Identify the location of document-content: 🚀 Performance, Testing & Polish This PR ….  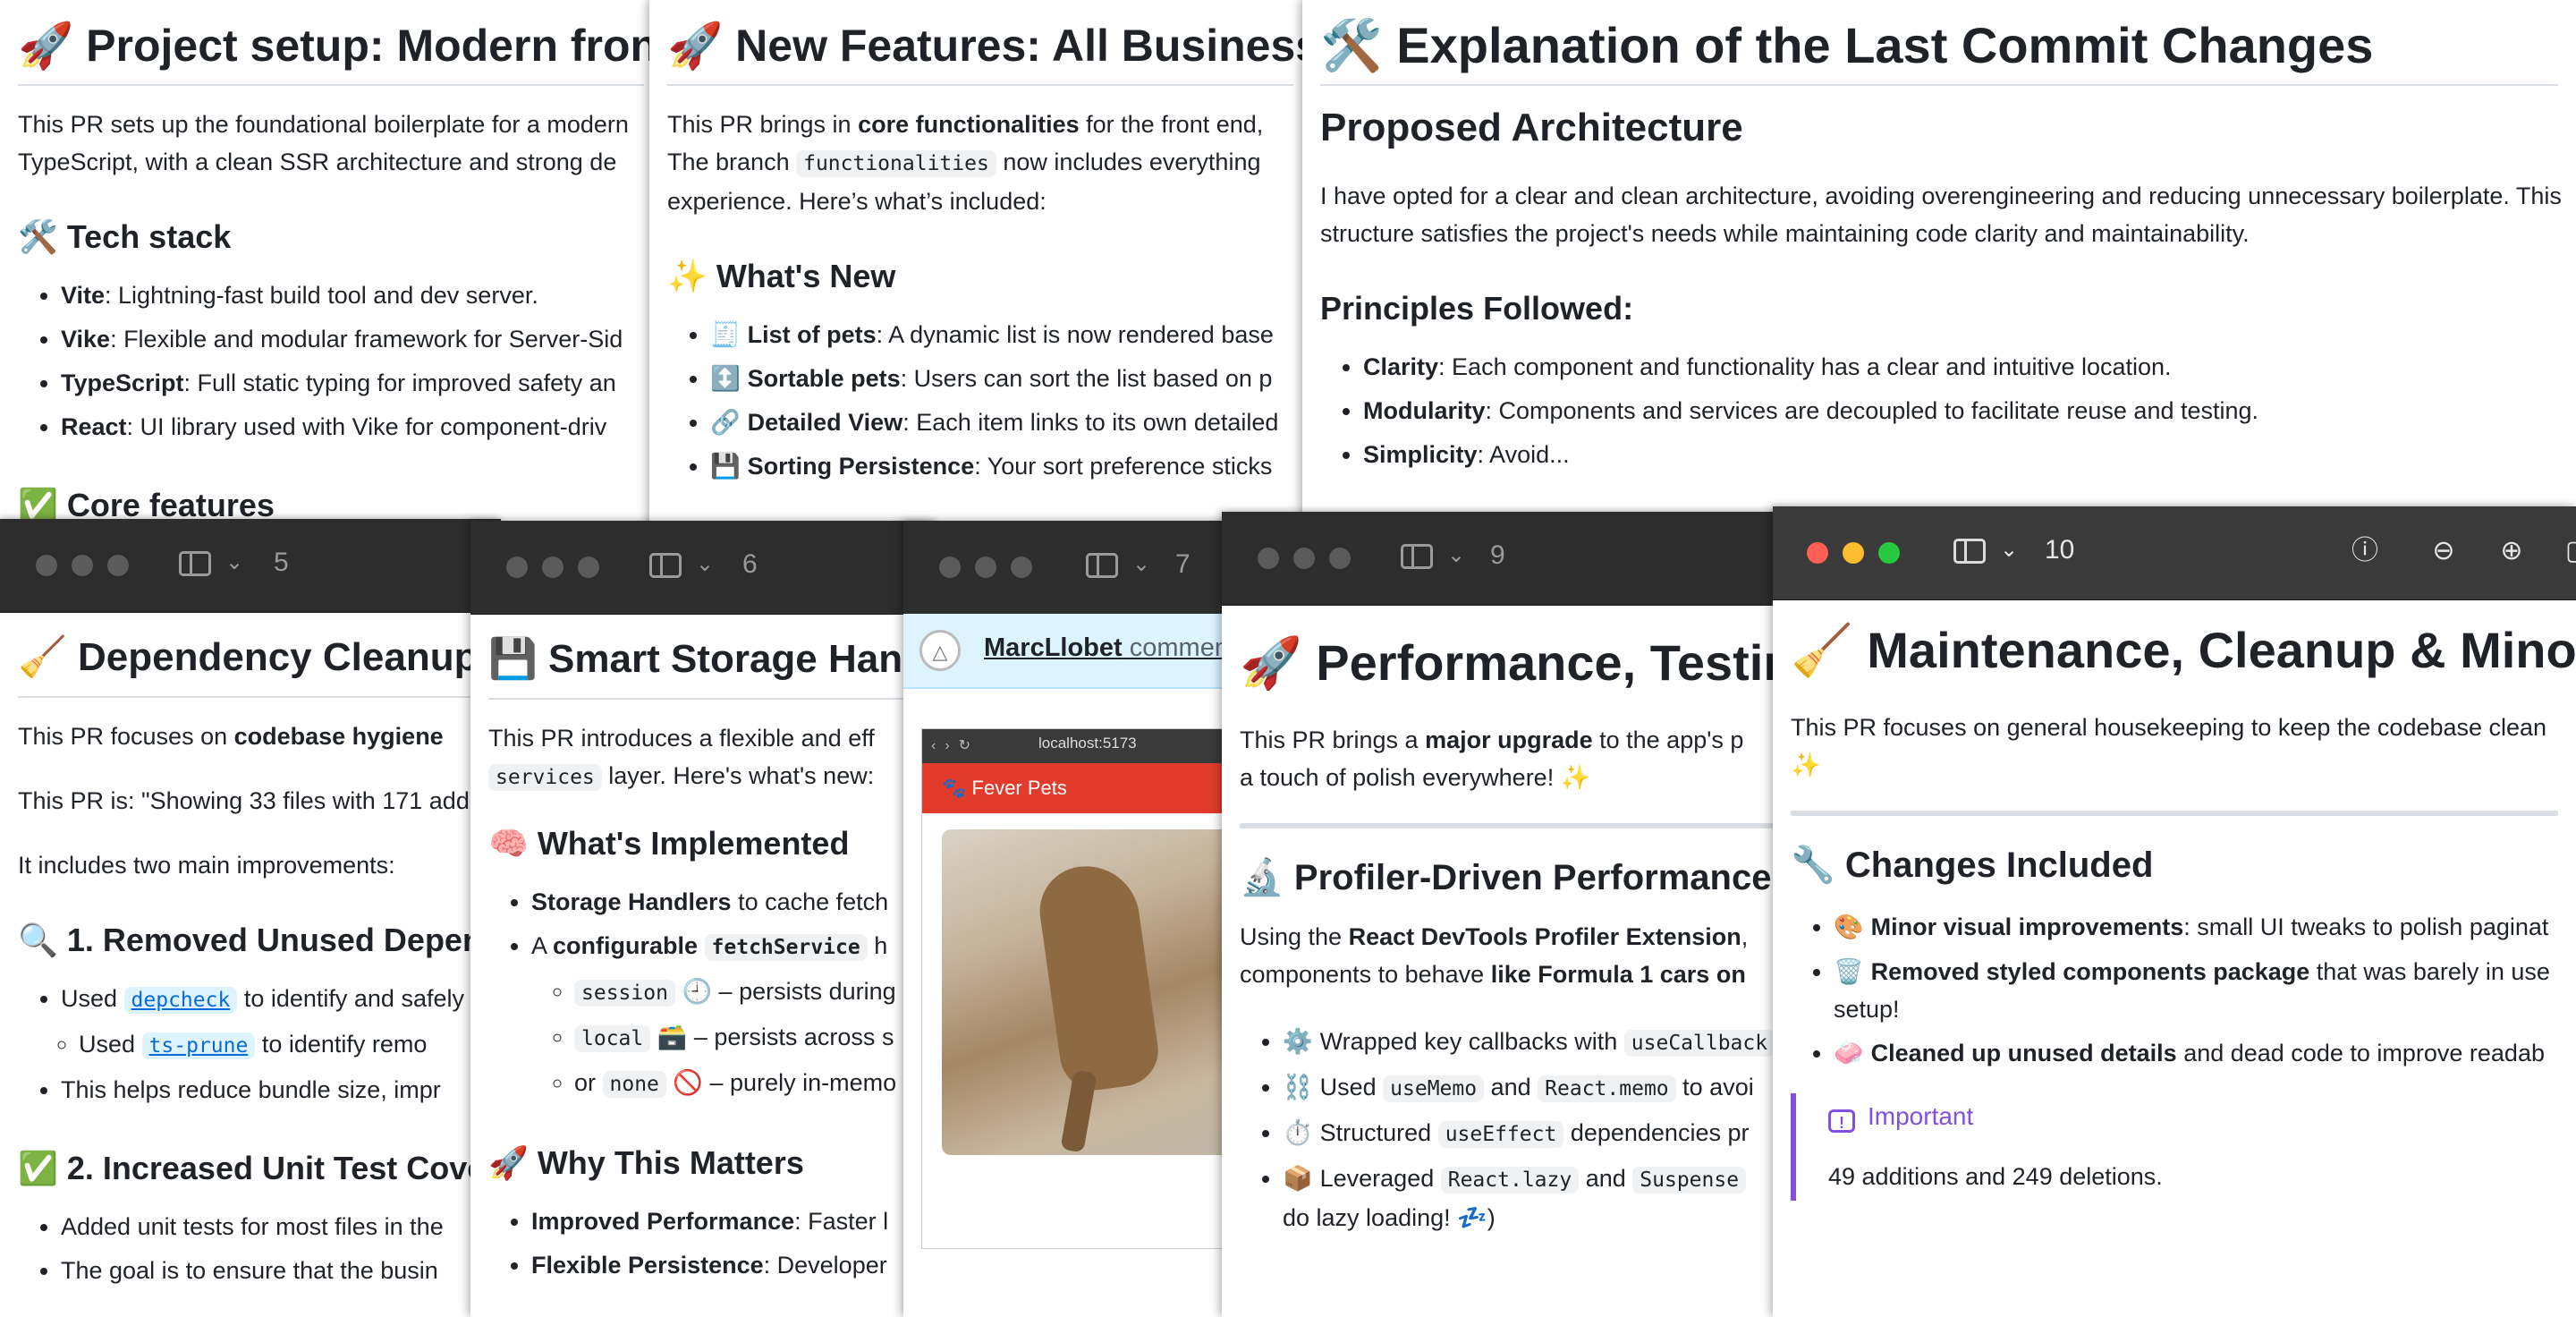
(1508, 967).